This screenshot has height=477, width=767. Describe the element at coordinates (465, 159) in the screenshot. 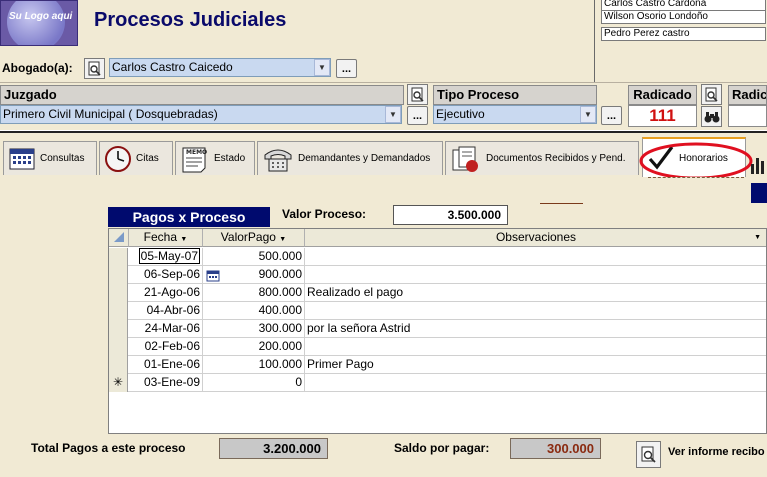

I see `documents-icon` at that location.